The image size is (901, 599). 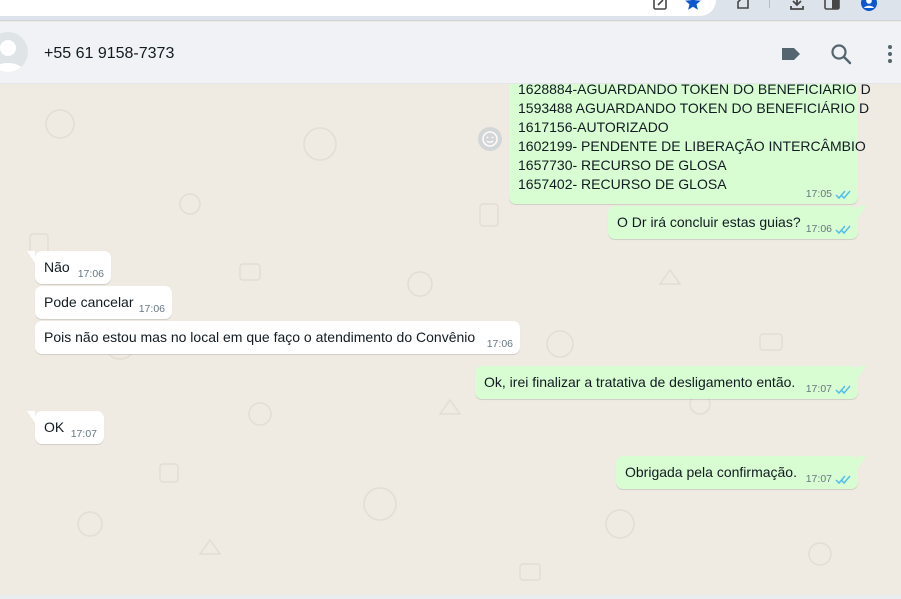 What do you see at coordinates (450, 597) in the screenshot?
I see `composer-edge` at bounding box center [450, 597].